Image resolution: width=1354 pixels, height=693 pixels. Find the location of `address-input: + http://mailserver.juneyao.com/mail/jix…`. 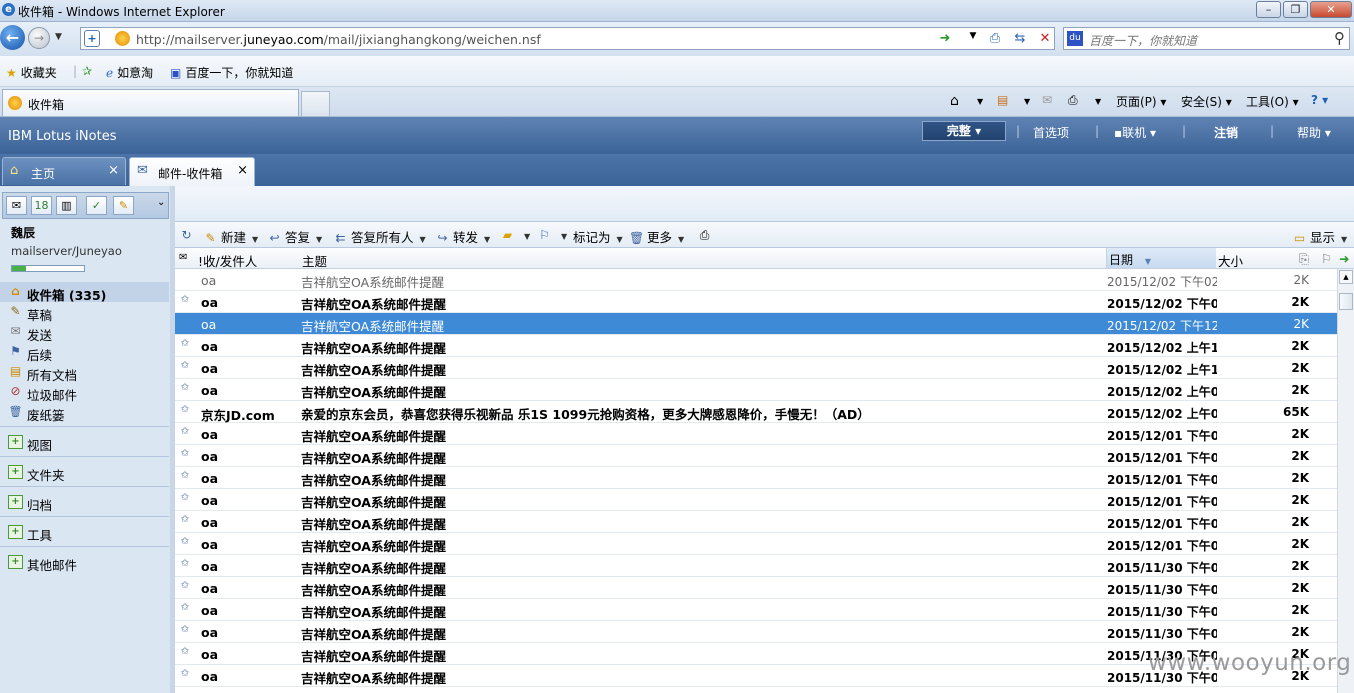

address-input: + http://mailserver.juneyao.com/mail/jix… is located at coordinates (567, 38).